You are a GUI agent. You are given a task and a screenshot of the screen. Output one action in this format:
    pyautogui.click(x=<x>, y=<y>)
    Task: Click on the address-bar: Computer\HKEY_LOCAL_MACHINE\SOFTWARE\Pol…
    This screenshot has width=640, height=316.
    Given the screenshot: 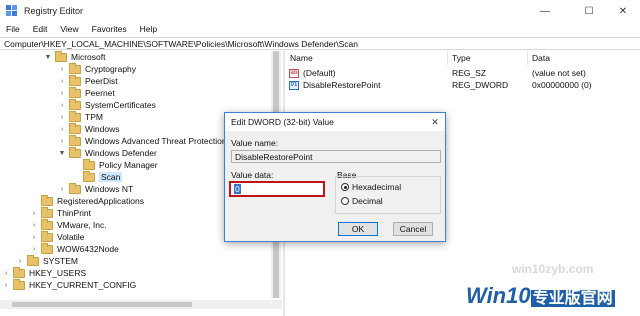 What is the action you would take?
    pyautogui.click(x=320, y=43)
    